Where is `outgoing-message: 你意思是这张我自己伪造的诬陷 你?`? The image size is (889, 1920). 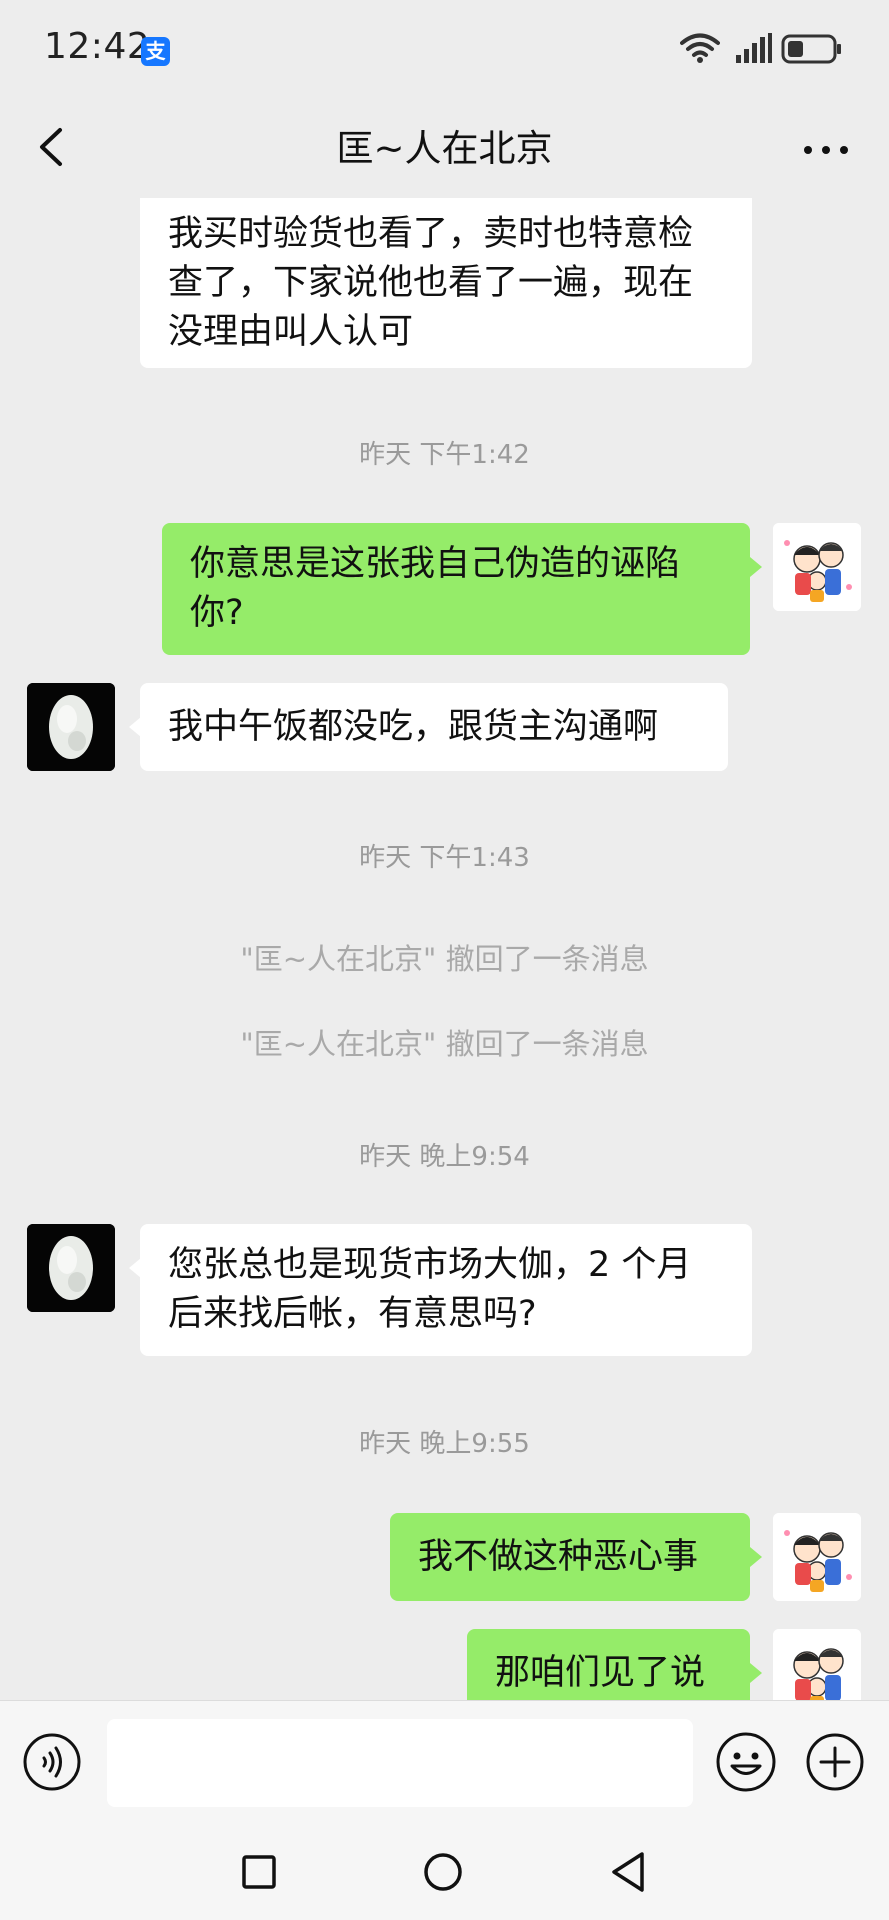
outgoing-message: 你意思是这张我自己伪造的诬陷 你? is located at coordinates (456, 589).